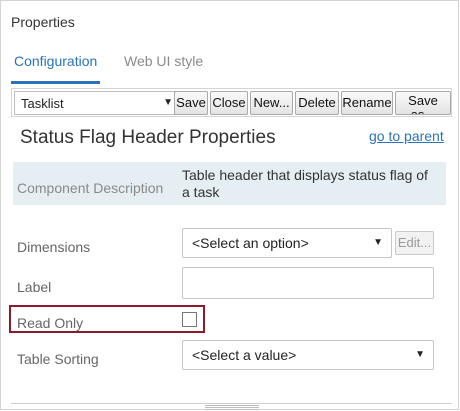 The width and height of the screenshot is (460, 411). Describe the element at coordinates (97, 103) in the screenshot. I see `tasklist-select: Tasklist ▼` at that location.